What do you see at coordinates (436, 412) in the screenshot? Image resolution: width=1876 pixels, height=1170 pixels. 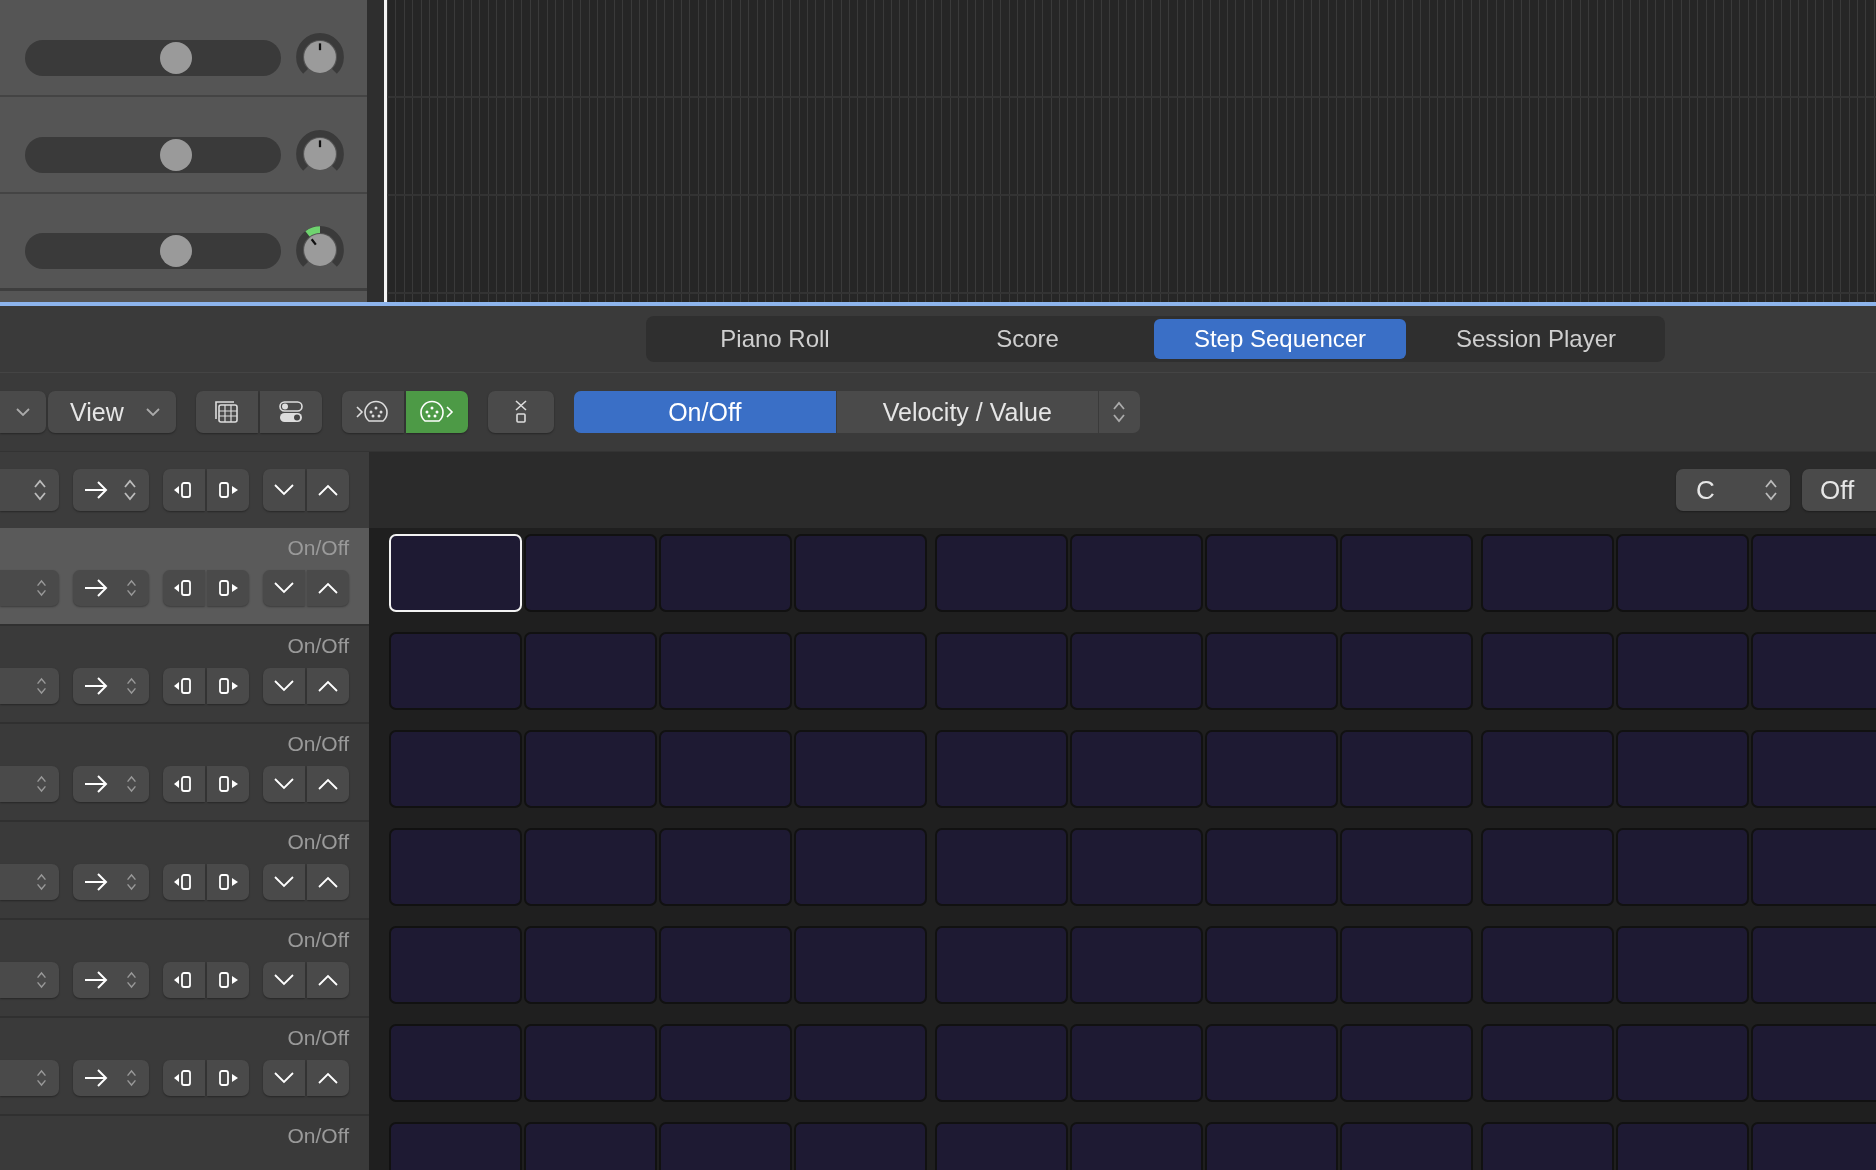 I see `midi-out-button` at bounding box center [436, 412].